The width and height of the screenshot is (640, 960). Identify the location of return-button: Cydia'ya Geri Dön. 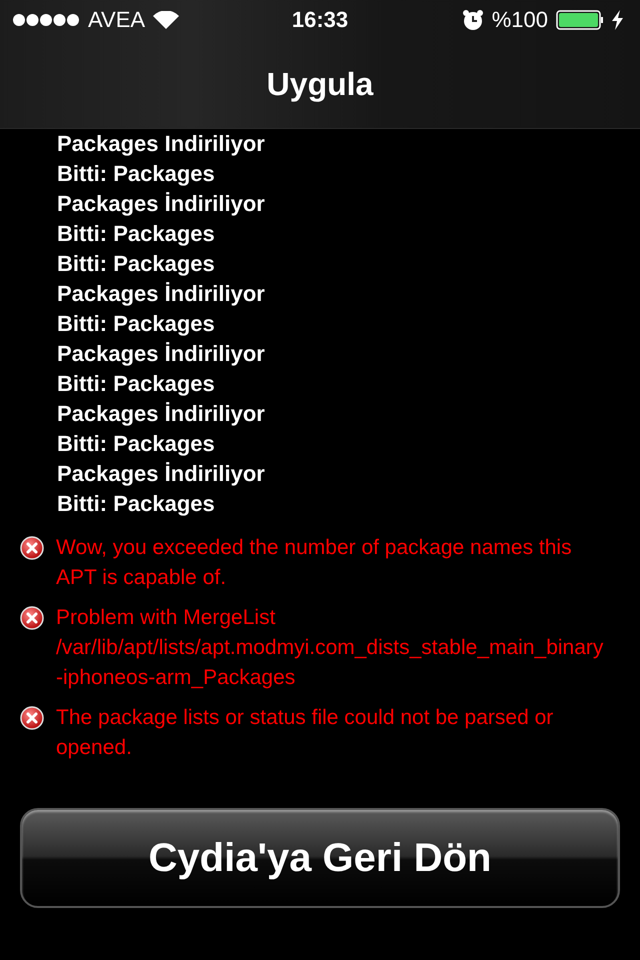
(320, 858).